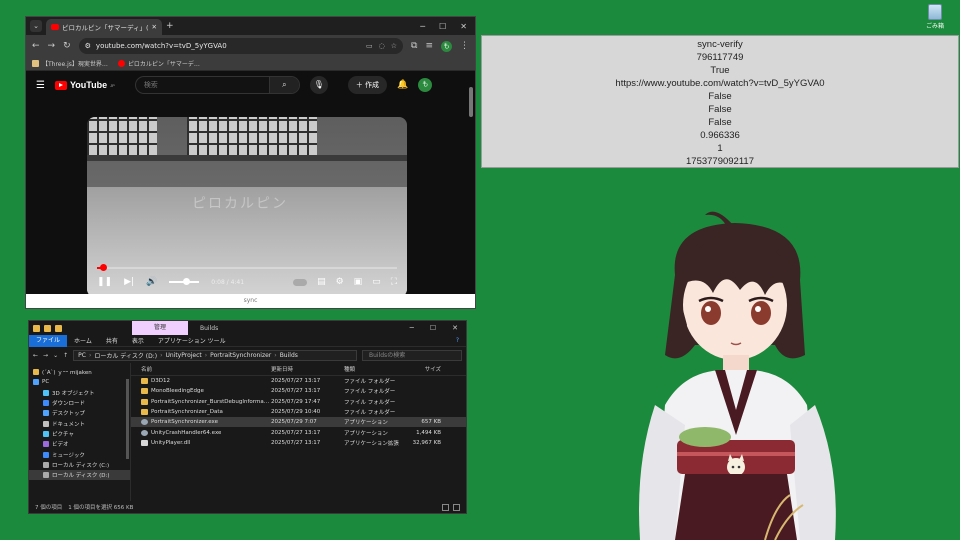  What do you see at coordinates (935, 17) in the screenshot?
I see `recycle-bin-icon: ごみ箱` at bounding box center [935, 17].